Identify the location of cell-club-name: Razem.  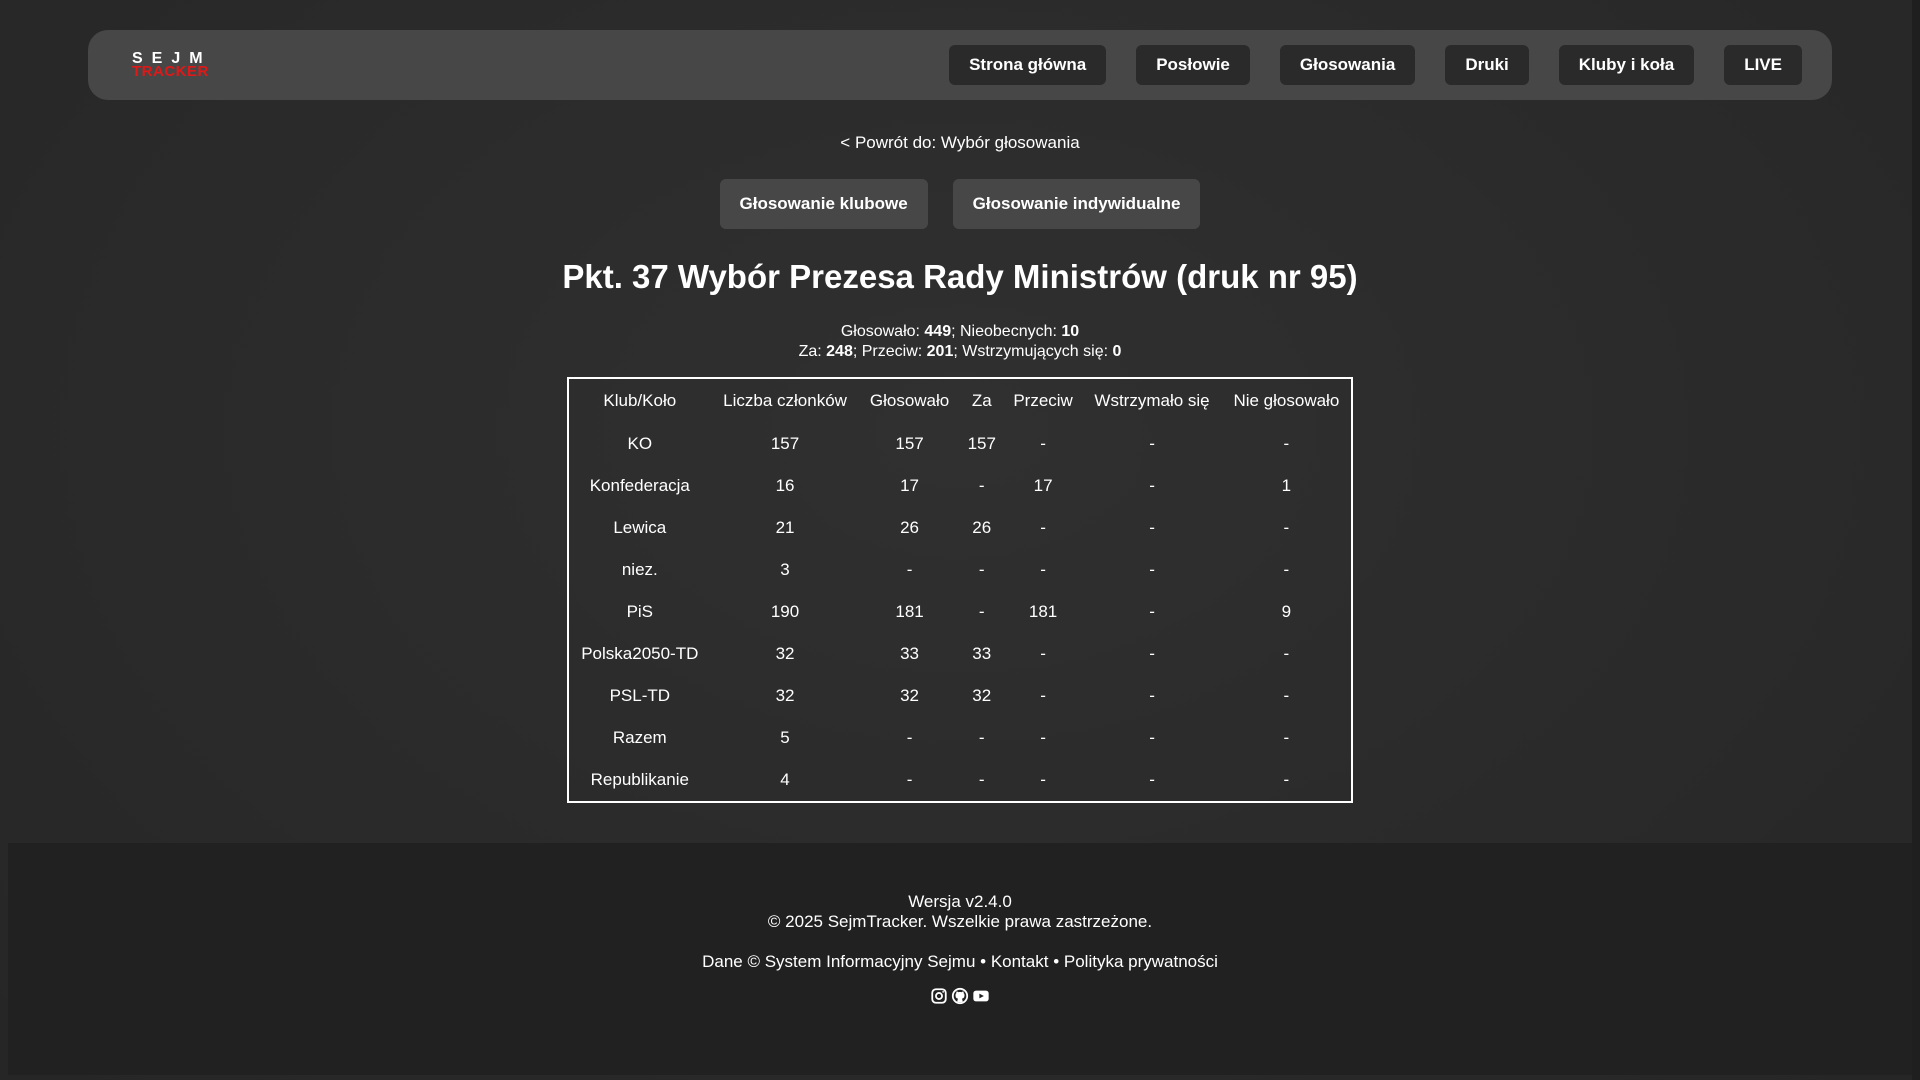
(639, 737).